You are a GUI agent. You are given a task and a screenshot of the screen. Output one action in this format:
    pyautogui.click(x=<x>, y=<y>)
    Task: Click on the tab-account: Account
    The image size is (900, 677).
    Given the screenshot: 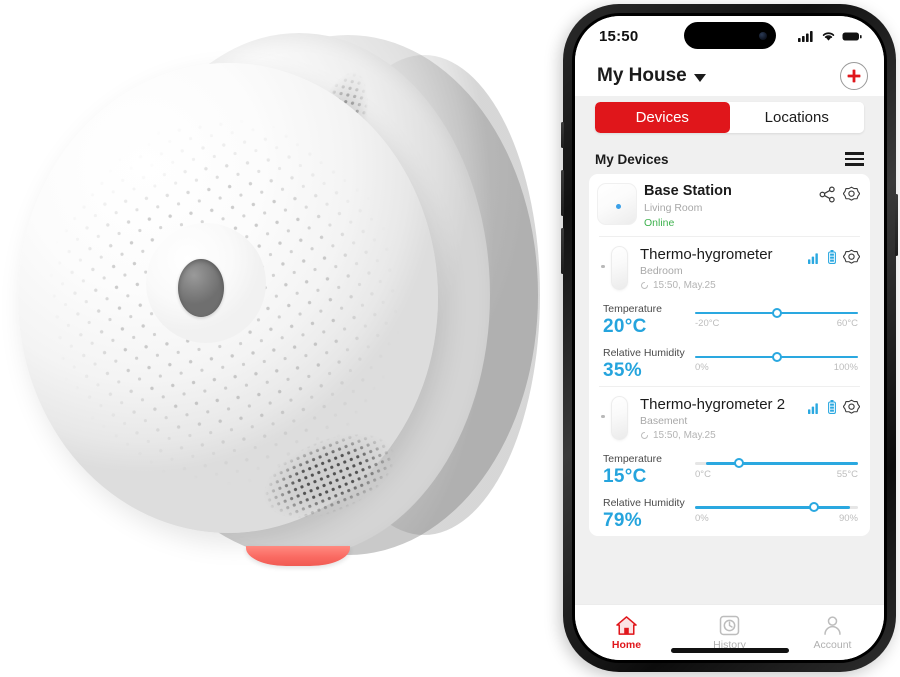 What is the action you would take?
    pyautogui.click(x=832, y=632)
    